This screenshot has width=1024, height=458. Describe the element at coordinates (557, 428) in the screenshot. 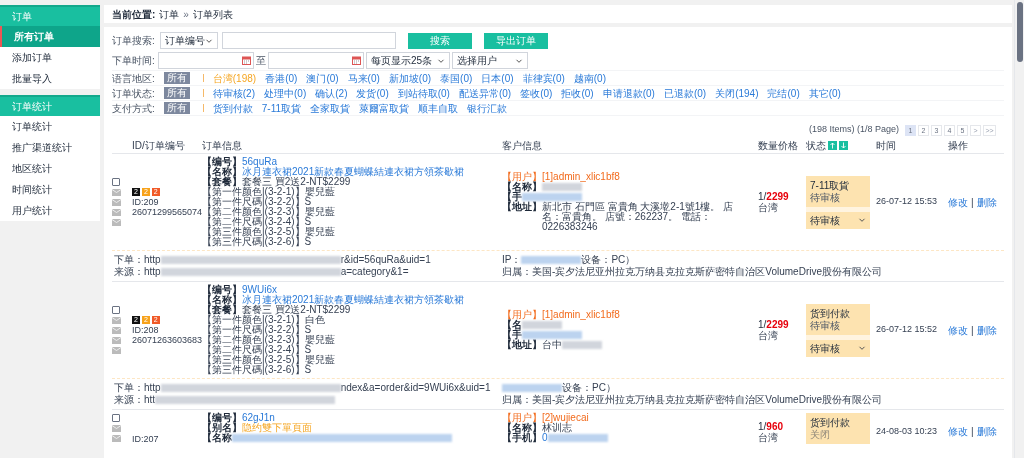

I see `field-value: 林训志` at that location.